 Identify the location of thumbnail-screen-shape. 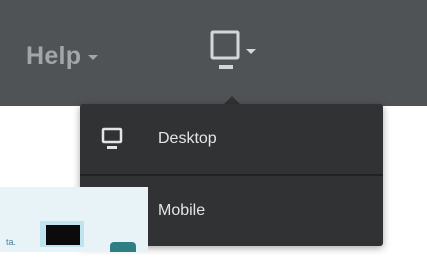
(63, 235).